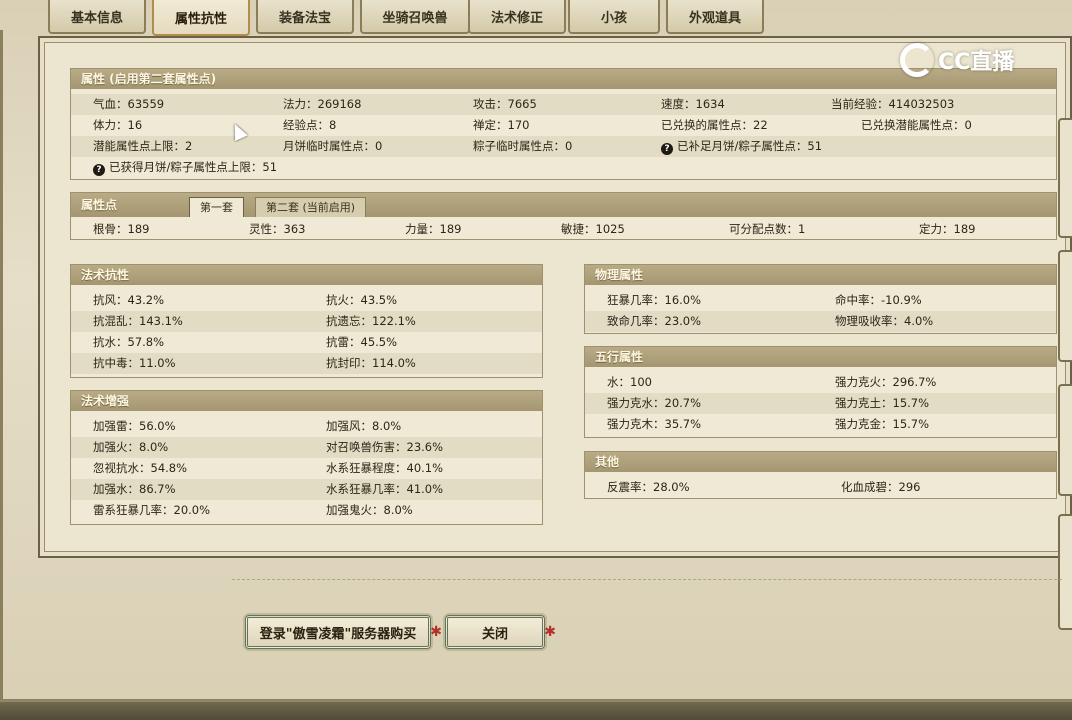 This screenshot has width=1072, height=720. I want to click on element-counter-wood: 强力克木：35.7%, so click(654, 424).